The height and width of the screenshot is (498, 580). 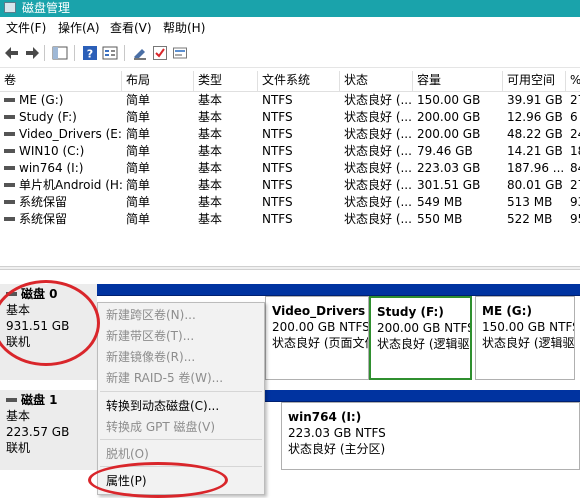 I want to click on cell-volume: 系统保留, so click(x=61, y=202).